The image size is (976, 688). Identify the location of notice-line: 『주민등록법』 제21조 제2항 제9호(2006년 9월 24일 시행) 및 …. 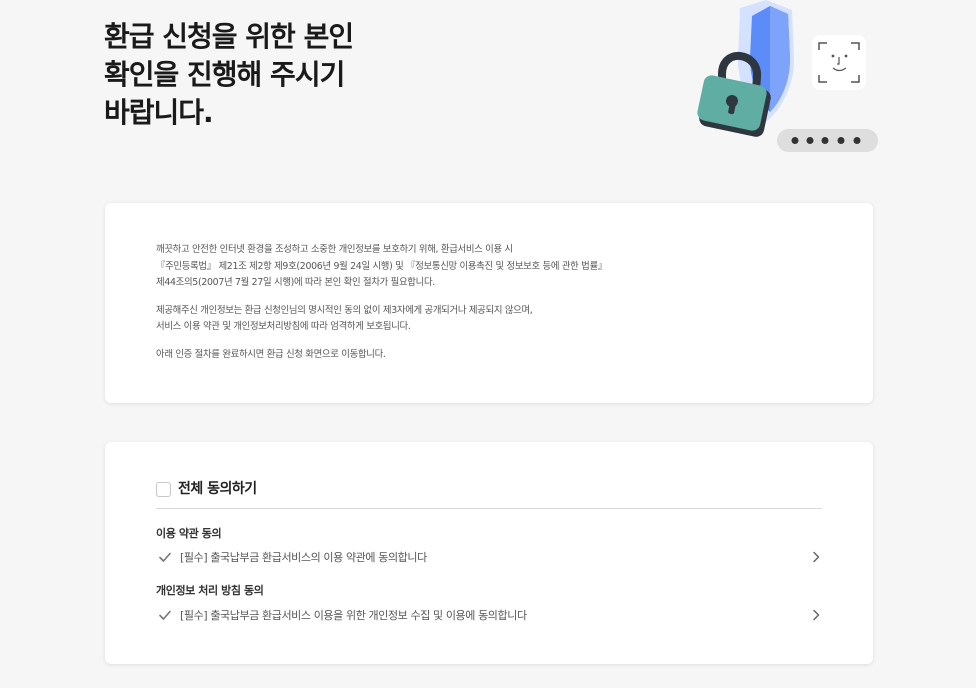
(381, 266).